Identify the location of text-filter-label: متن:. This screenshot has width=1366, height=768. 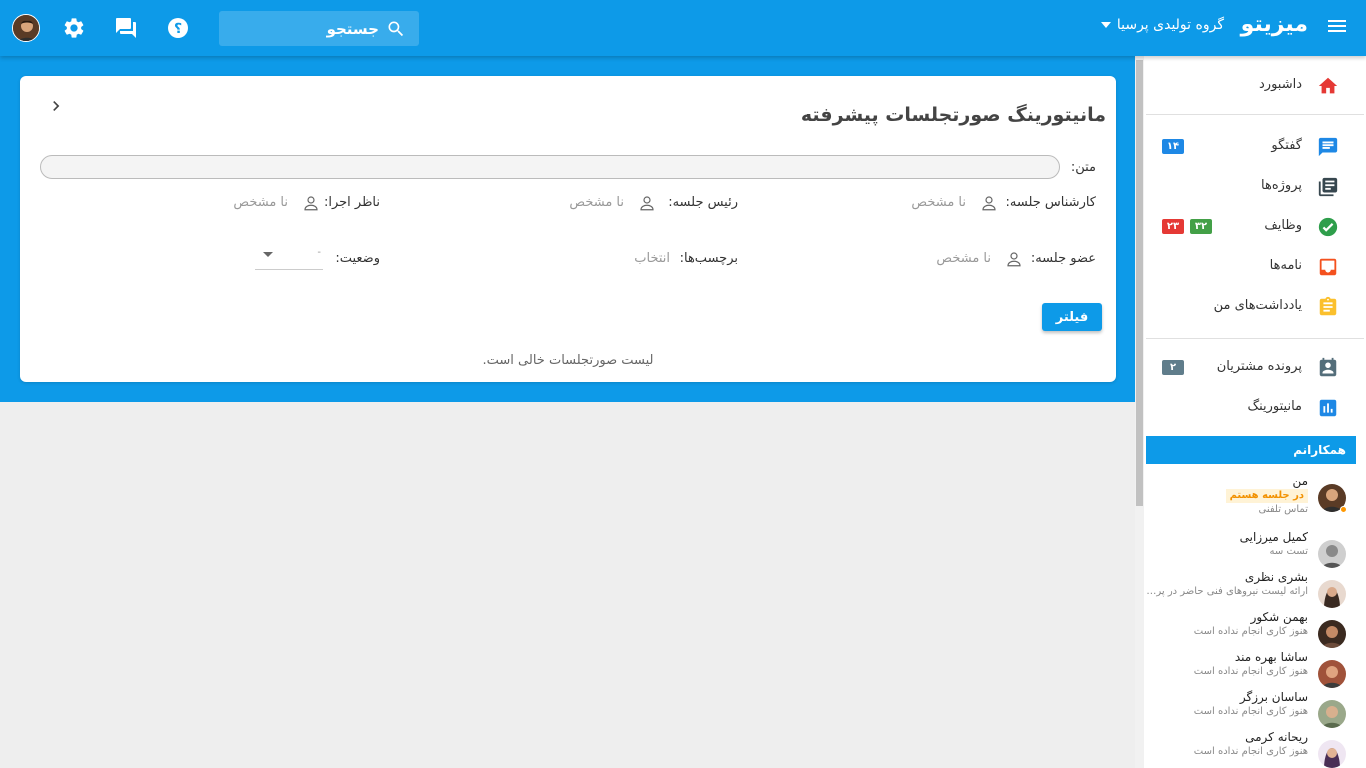
(1083, 167).